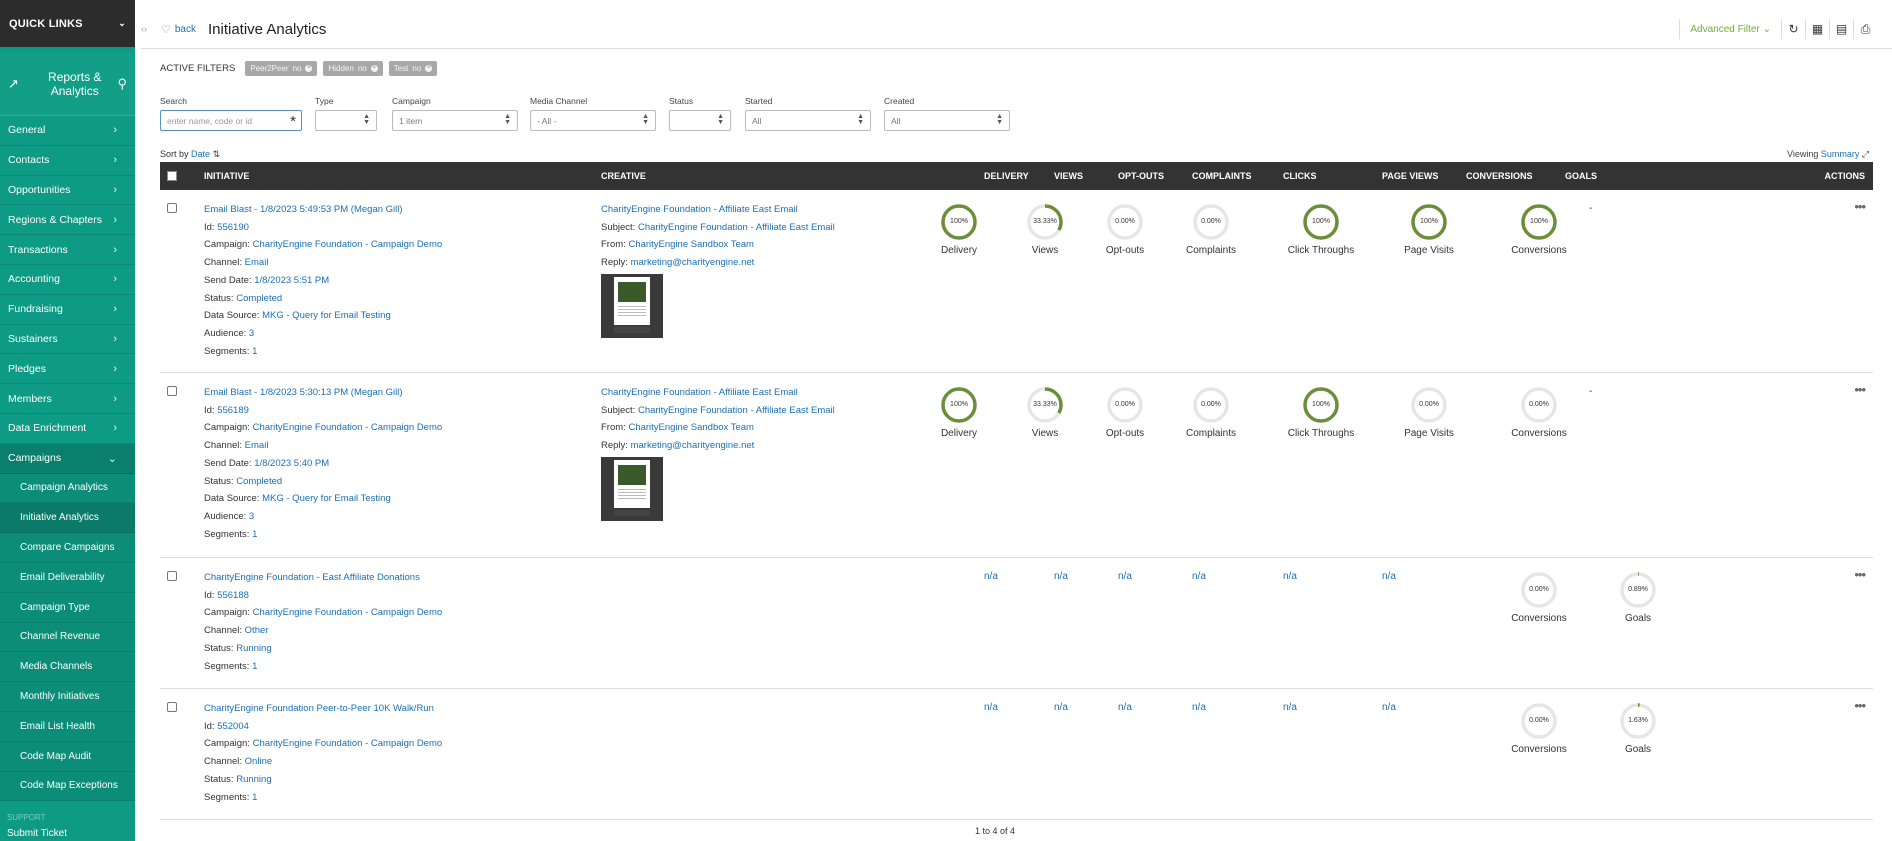  I want to click on quick-links-toggle: QUICK LINKS ⌄, so click(67, 23).